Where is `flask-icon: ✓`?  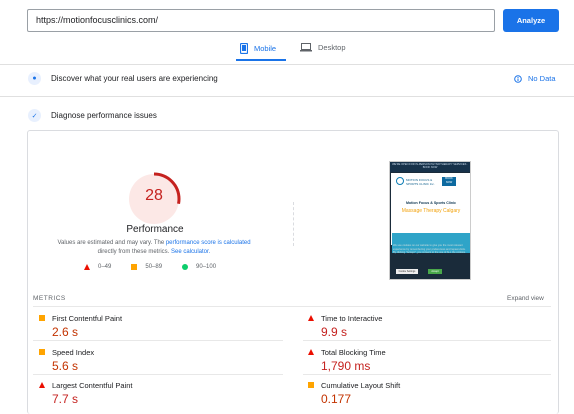
flask-icon: ✓ is located at coordinates (34, 115).